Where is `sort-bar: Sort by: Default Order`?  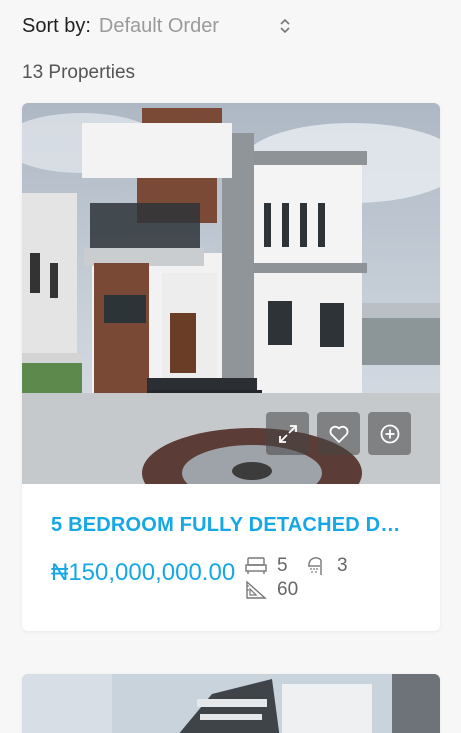 sort-bar: Sort by: Default Order is located at coordinates (157, 26).